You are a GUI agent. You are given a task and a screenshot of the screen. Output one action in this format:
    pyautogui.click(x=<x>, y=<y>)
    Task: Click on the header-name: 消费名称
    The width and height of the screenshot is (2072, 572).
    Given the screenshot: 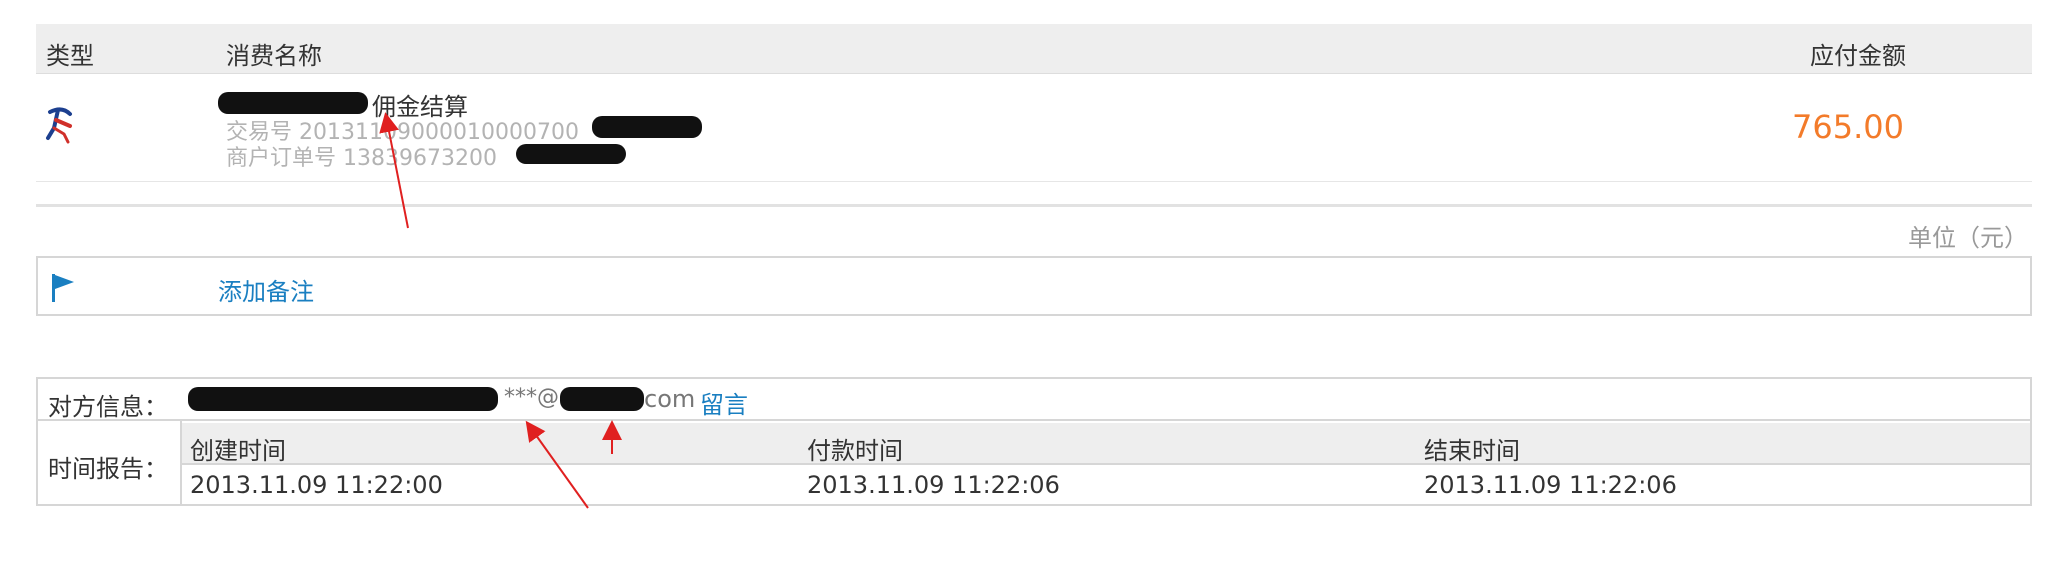 What is the action you would take?
    pyautogui.click(x=274, y=56)
    